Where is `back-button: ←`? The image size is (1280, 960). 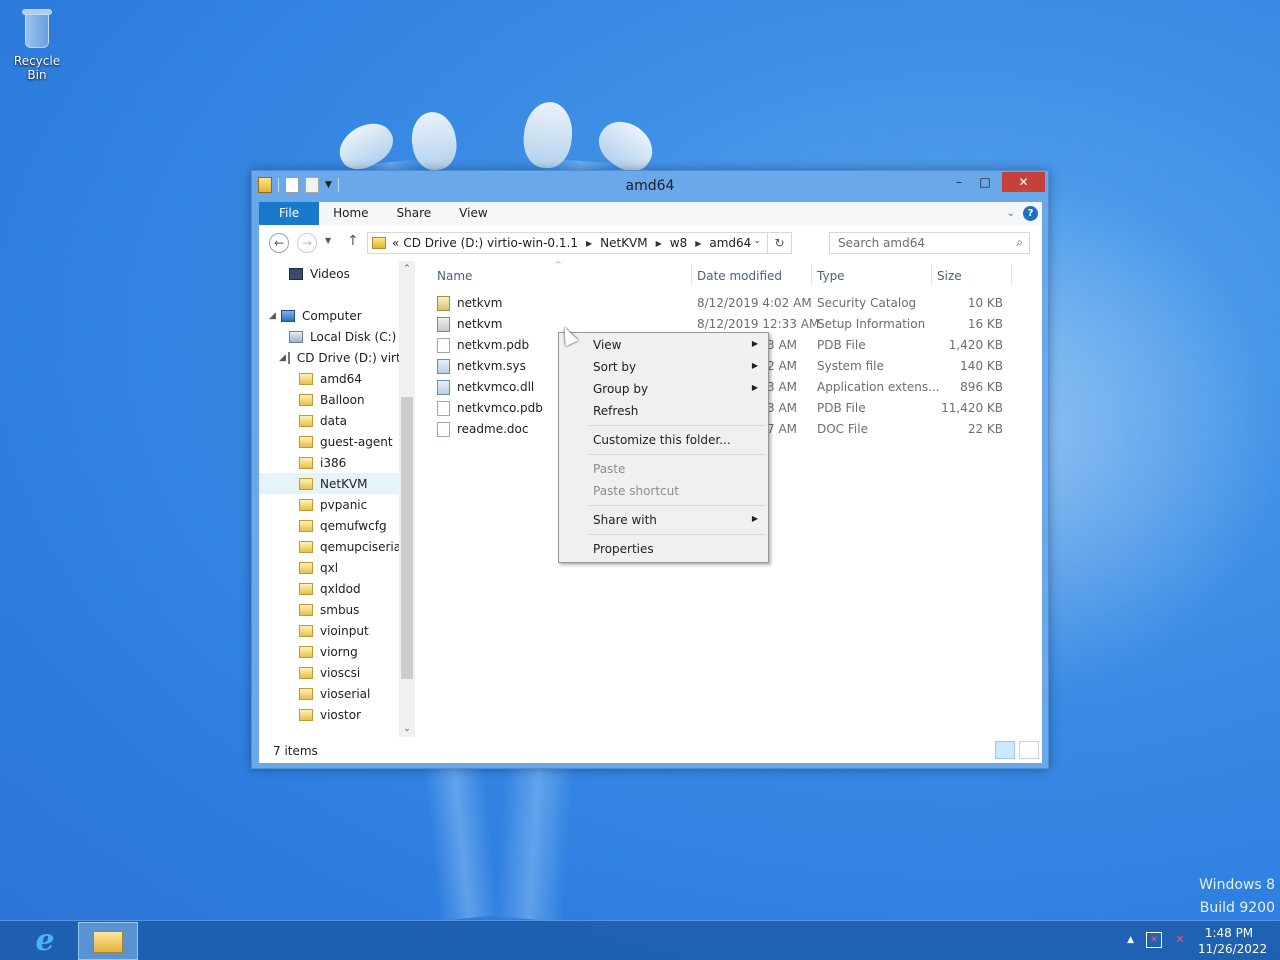
back-button: ← is located at coordinates (279, 243).